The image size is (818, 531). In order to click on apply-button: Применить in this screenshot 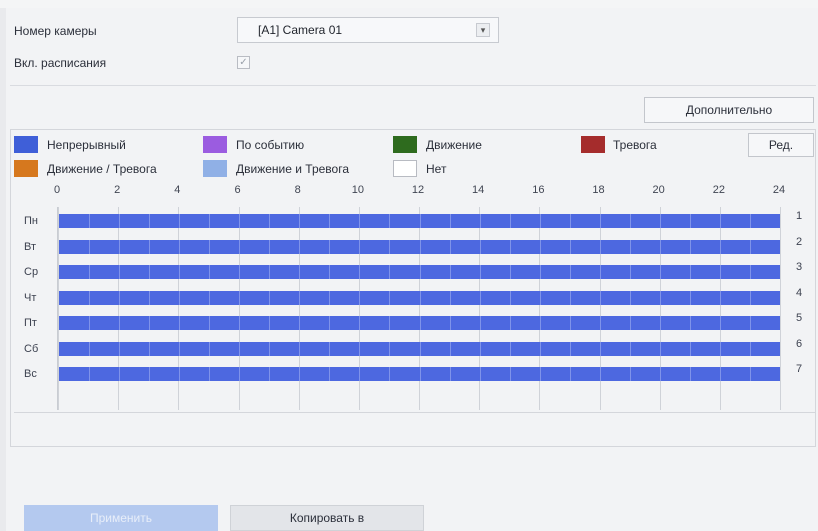, I will do `click(121, 518)`.